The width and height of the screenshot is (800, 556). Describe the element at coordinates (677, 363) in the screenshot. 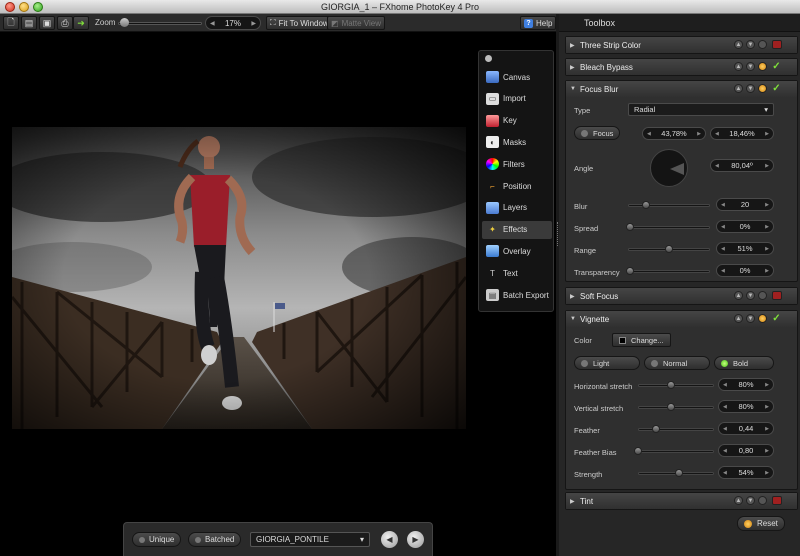

I see `normal-button: Normal` at that location.